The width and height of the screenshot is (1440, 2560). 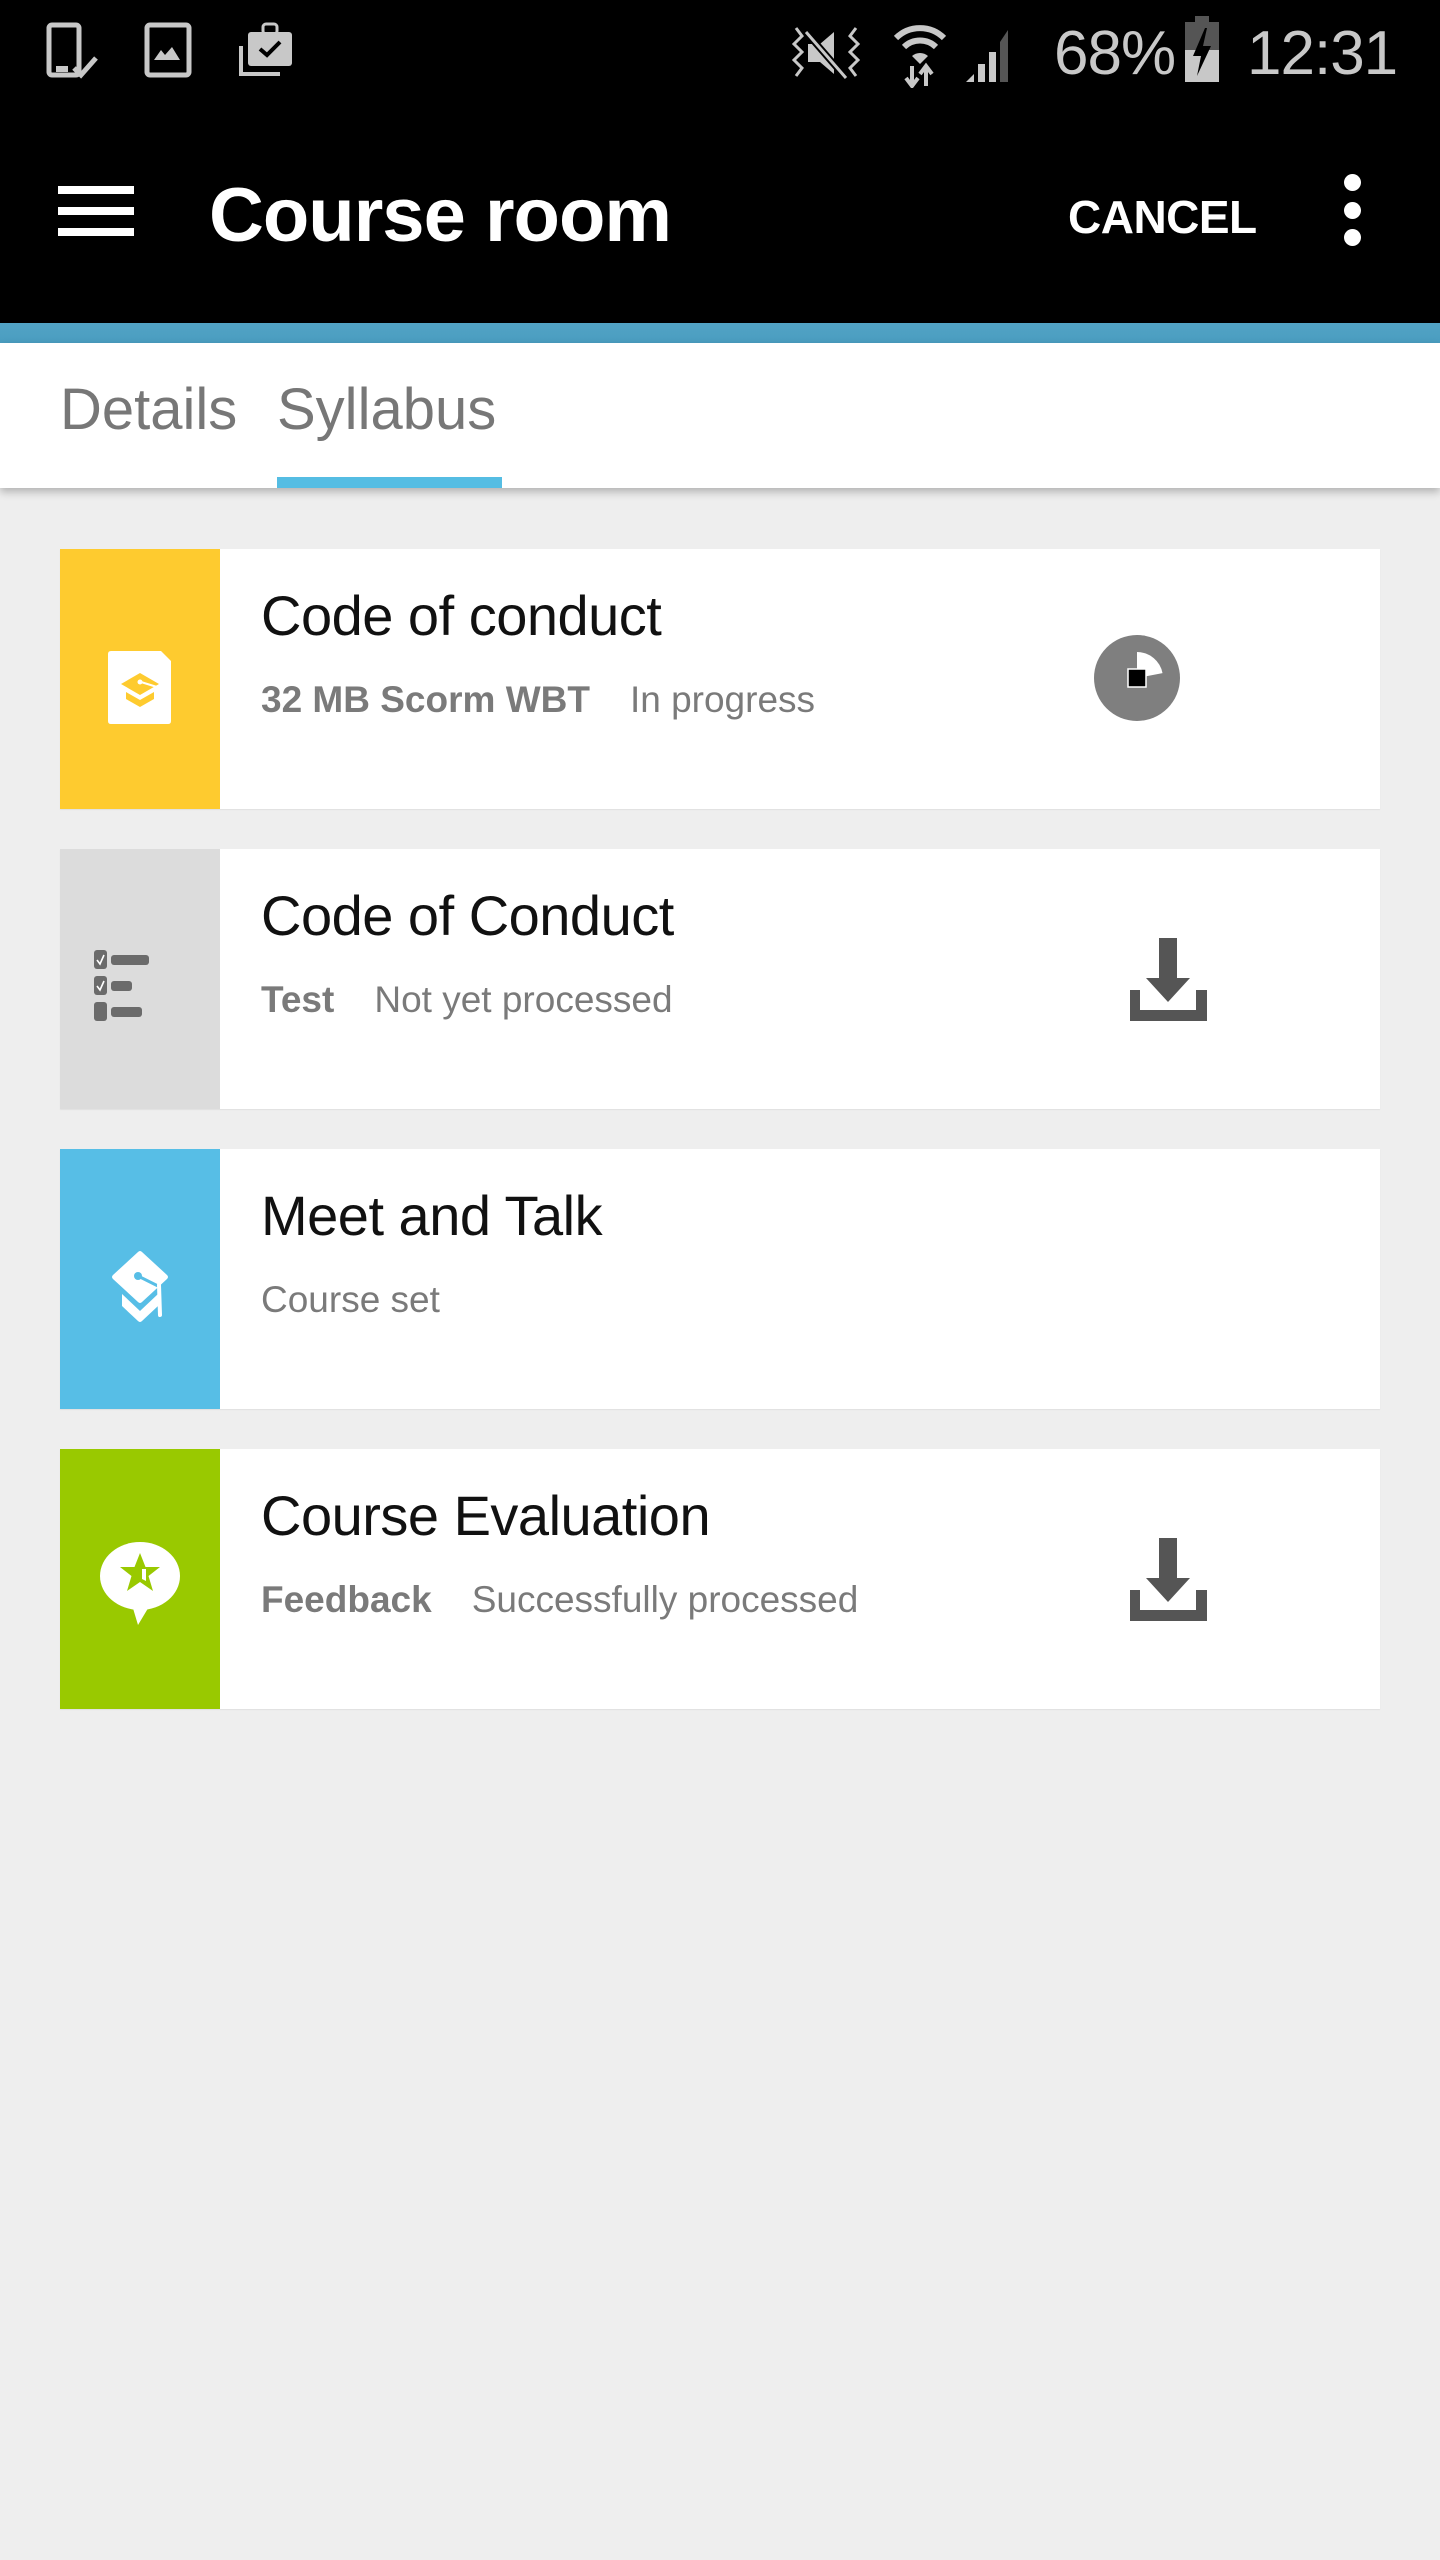 I want to click on clock: 12:31, so click(x=1322, y=53).